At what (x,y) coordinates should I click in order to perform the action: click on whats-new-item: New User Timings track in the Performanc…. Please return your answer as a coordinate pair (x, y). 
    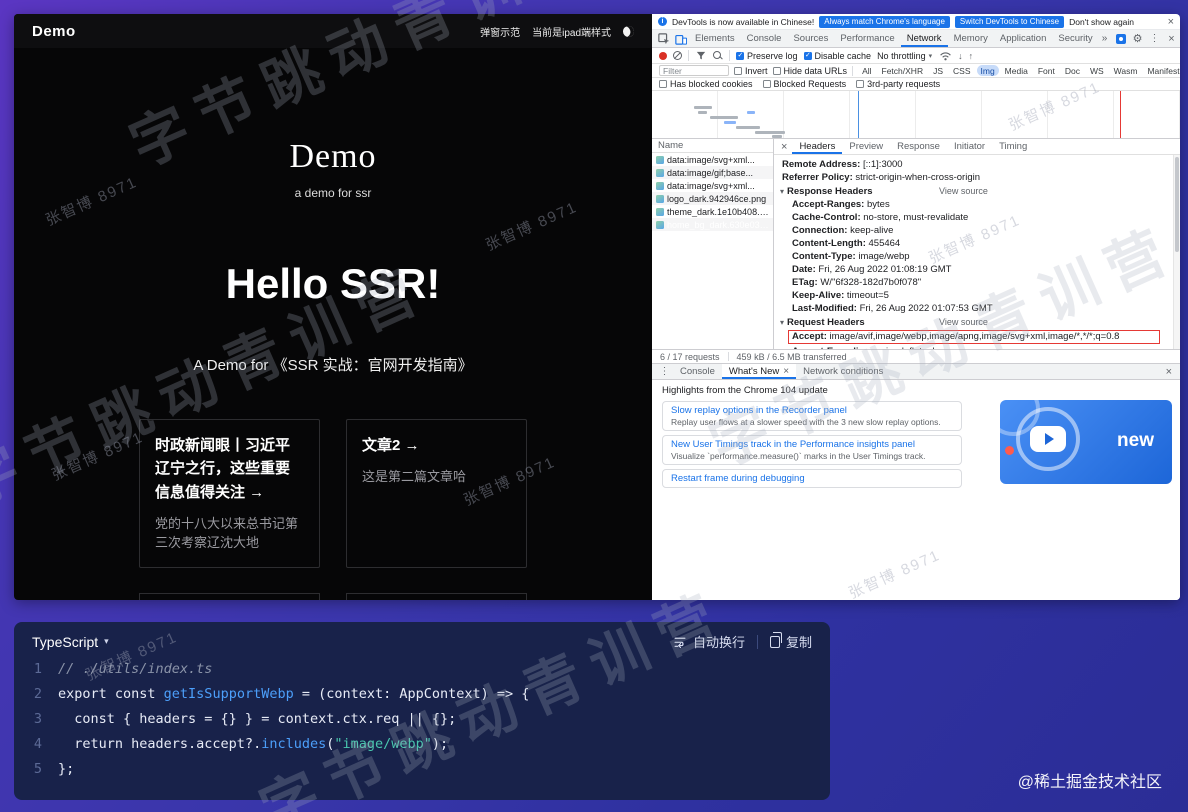
    Looking at the image, I should click on (812, 450).